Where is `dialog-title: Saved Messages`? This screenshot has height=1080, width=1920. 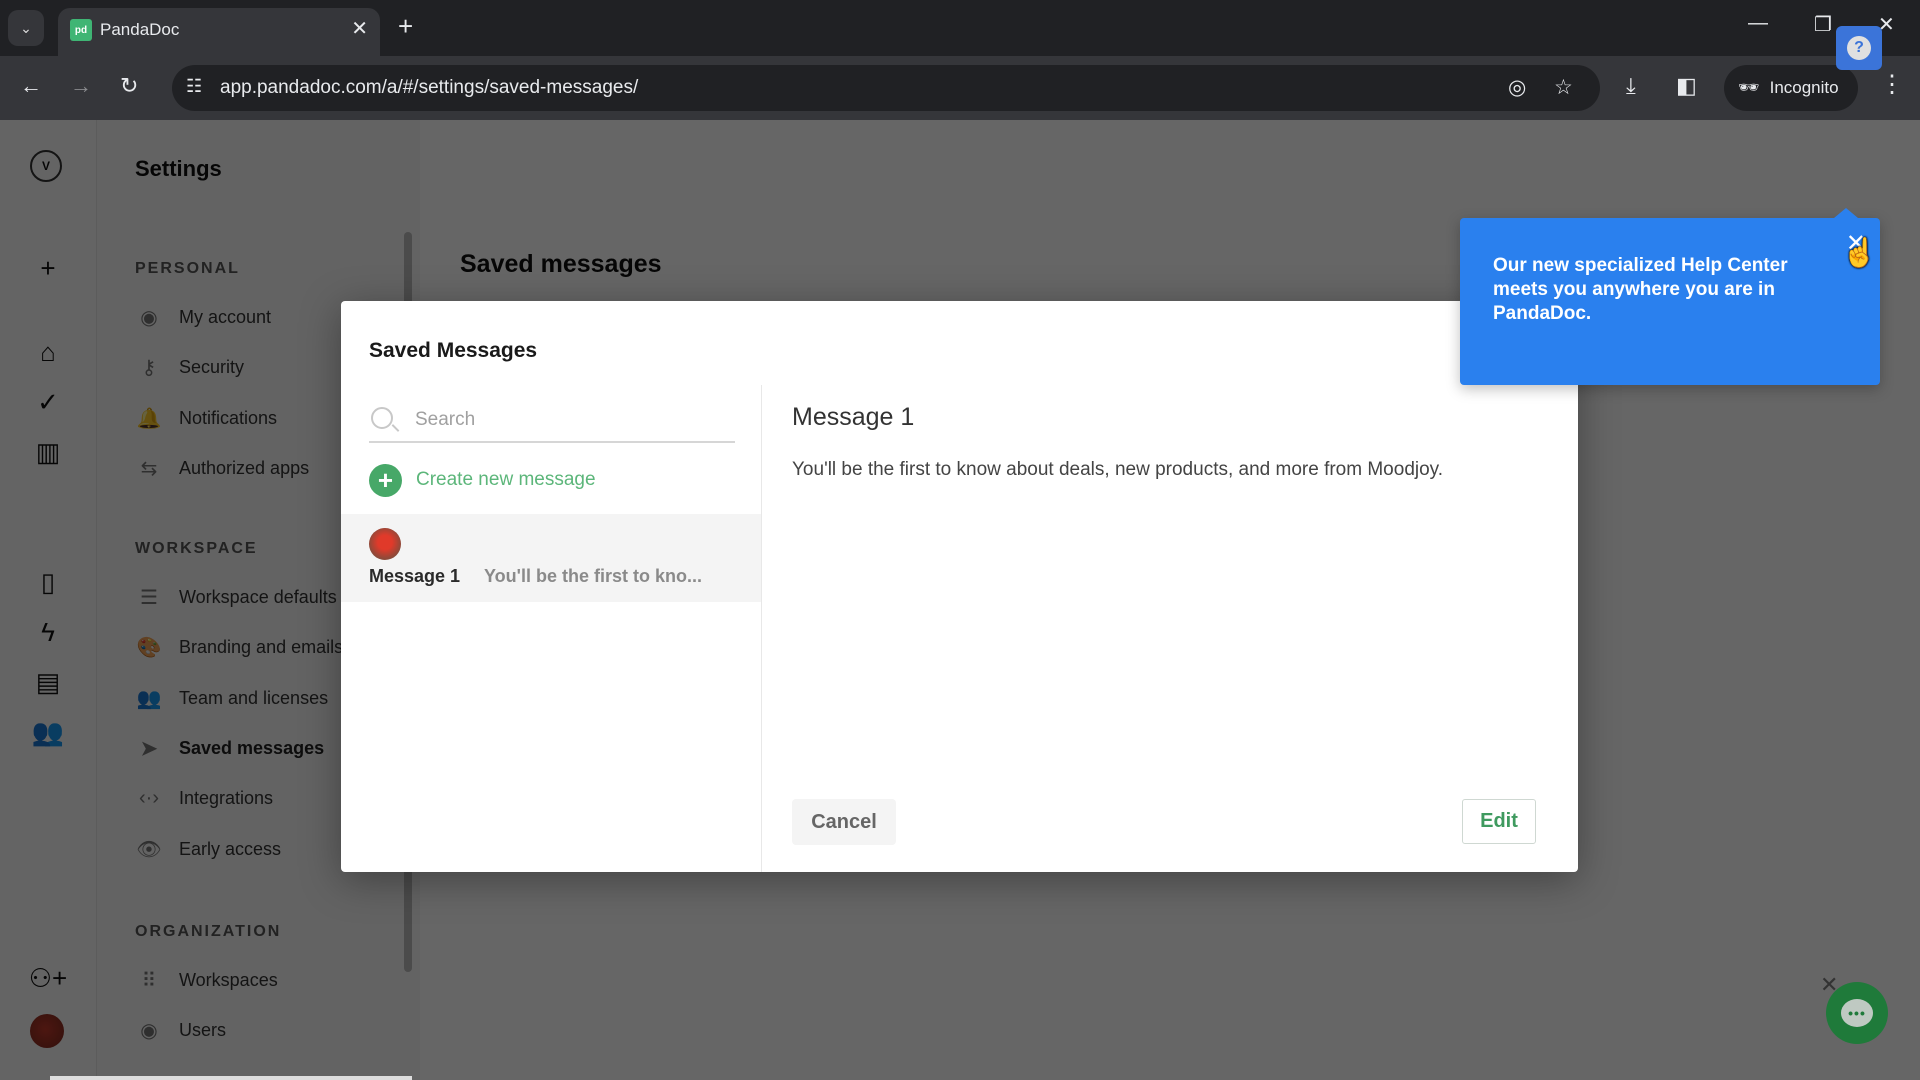
dialog-title: Saved Messages is located at coordinates (453, 350).